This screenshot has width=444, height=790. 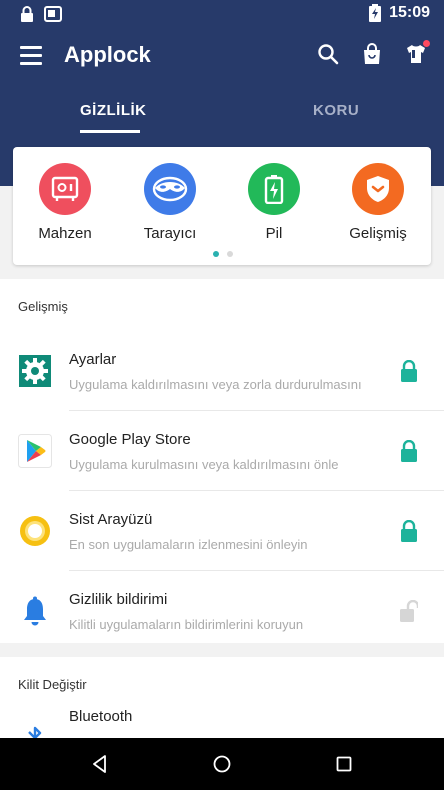 I want to click on status-time: 15:09, so click(x=409, y=12).